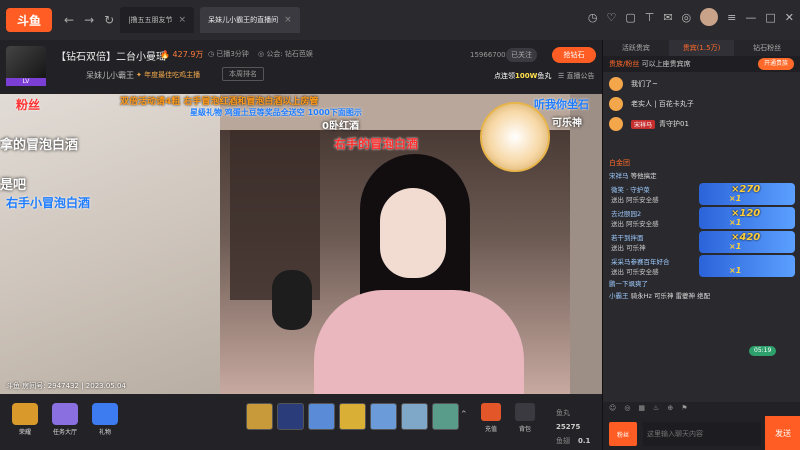  What do you see at coordinates (109, 20) in the screenshot?
I see `refresh-icon: ↻` at bounding box center [109, 20].